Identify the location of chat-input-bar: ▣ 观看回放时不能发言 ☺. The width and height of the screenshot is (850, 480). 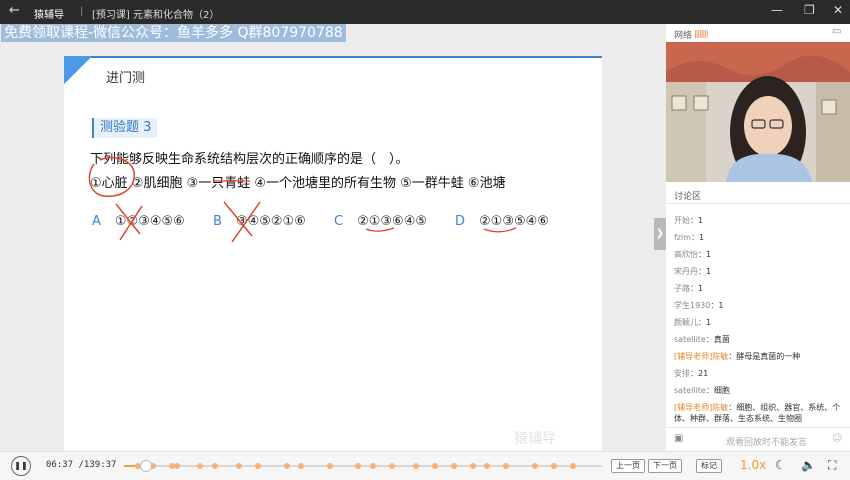
(758, 439).